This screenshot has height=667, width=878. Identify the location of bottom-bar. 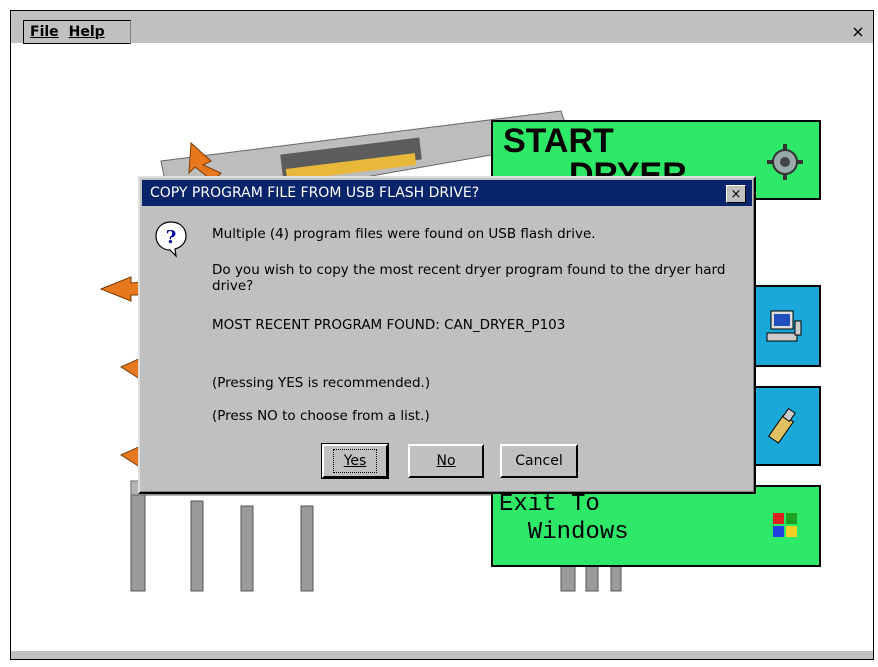
(442, 655).